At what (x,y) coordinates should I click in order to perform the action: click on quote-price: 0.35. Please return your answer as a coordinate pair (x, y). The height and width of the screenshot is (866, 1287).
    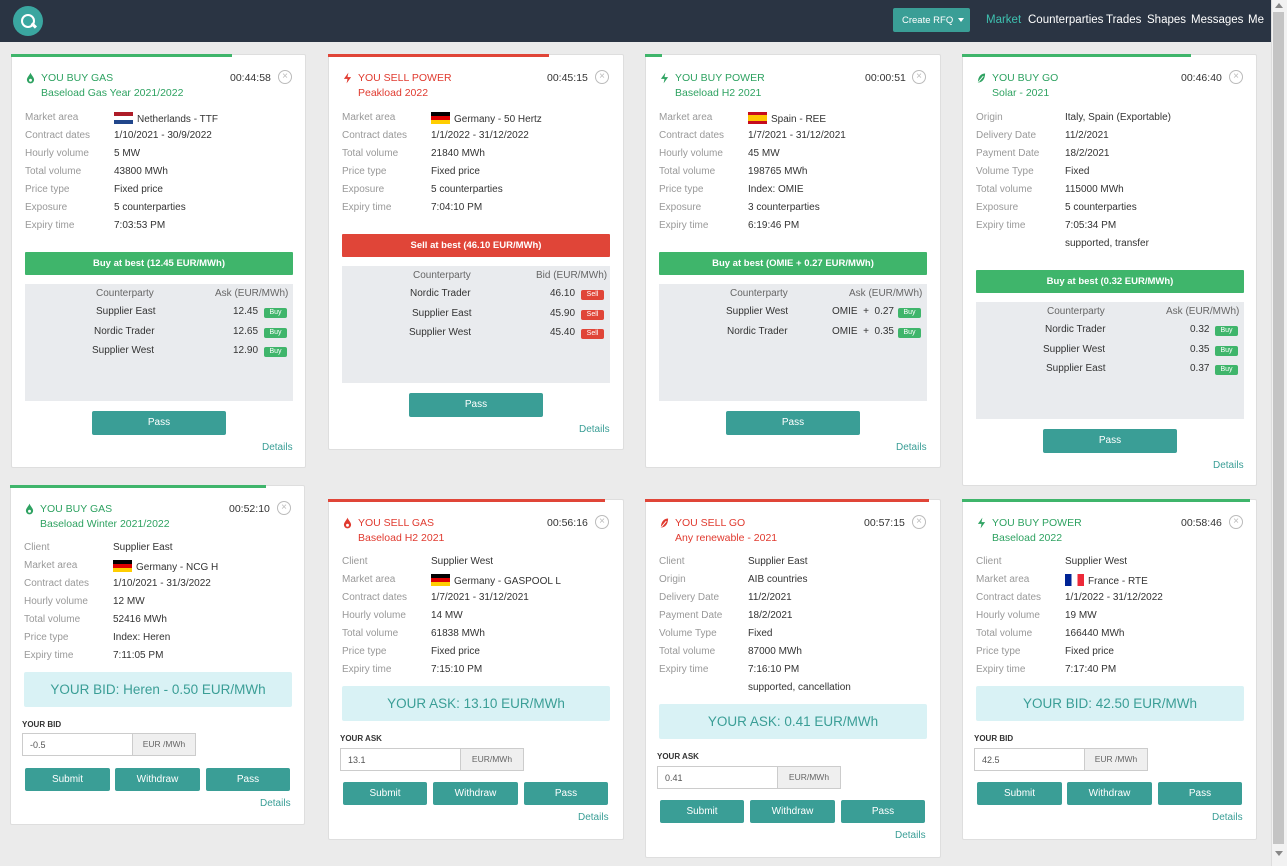
    Looking at the image, I should click on (1200, 349).